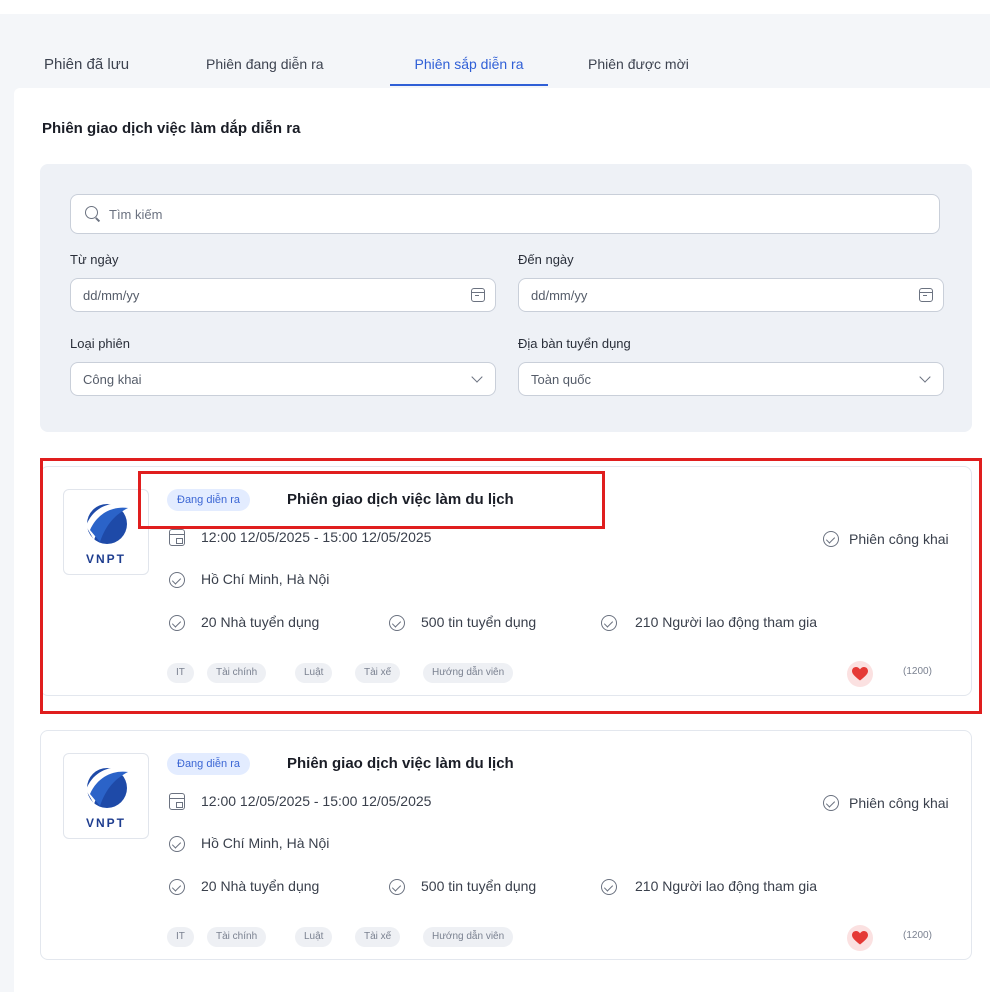  What do you see at coordinates (93, 214) in the screenshot?
I see `search-icon` at bounding box center [93, 214].